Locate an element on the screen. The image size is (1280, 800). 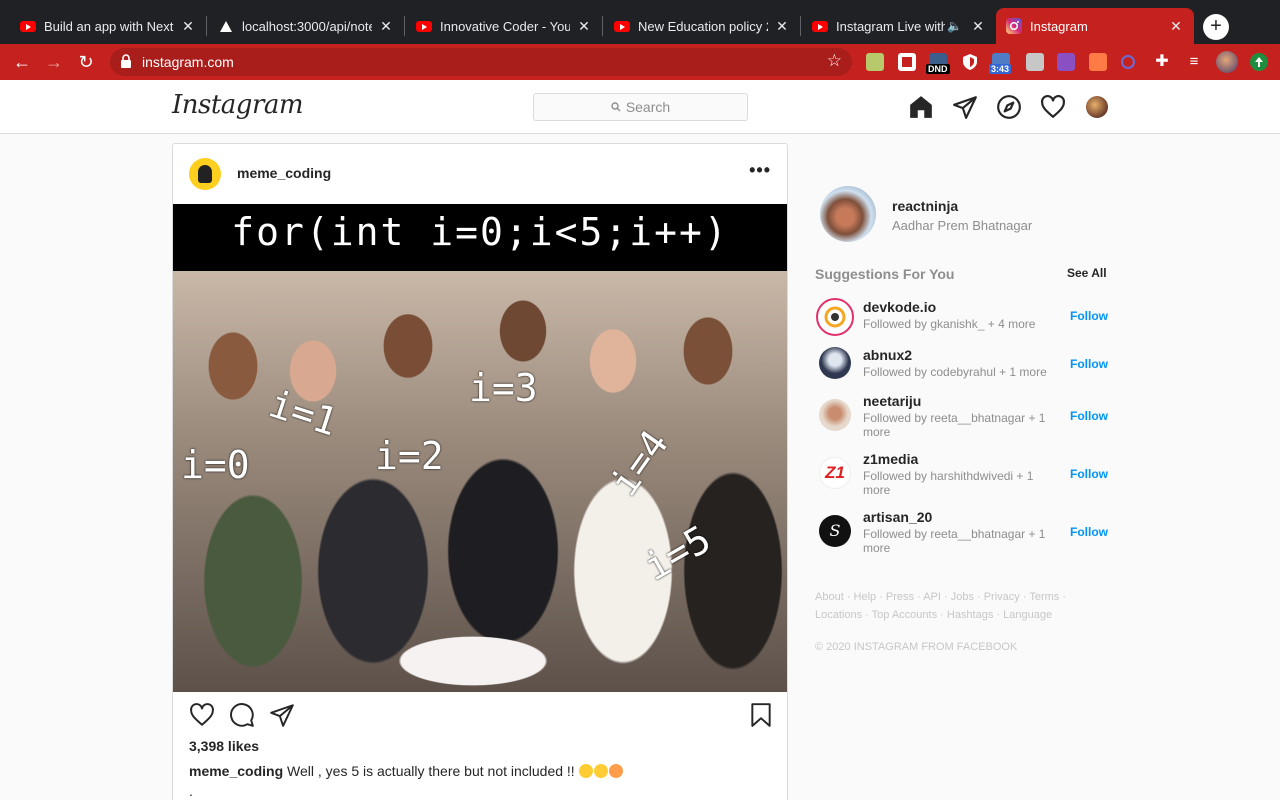
browser-tab: Innovative Coder - YouTube ✕ is located at coordinates (504, 26).